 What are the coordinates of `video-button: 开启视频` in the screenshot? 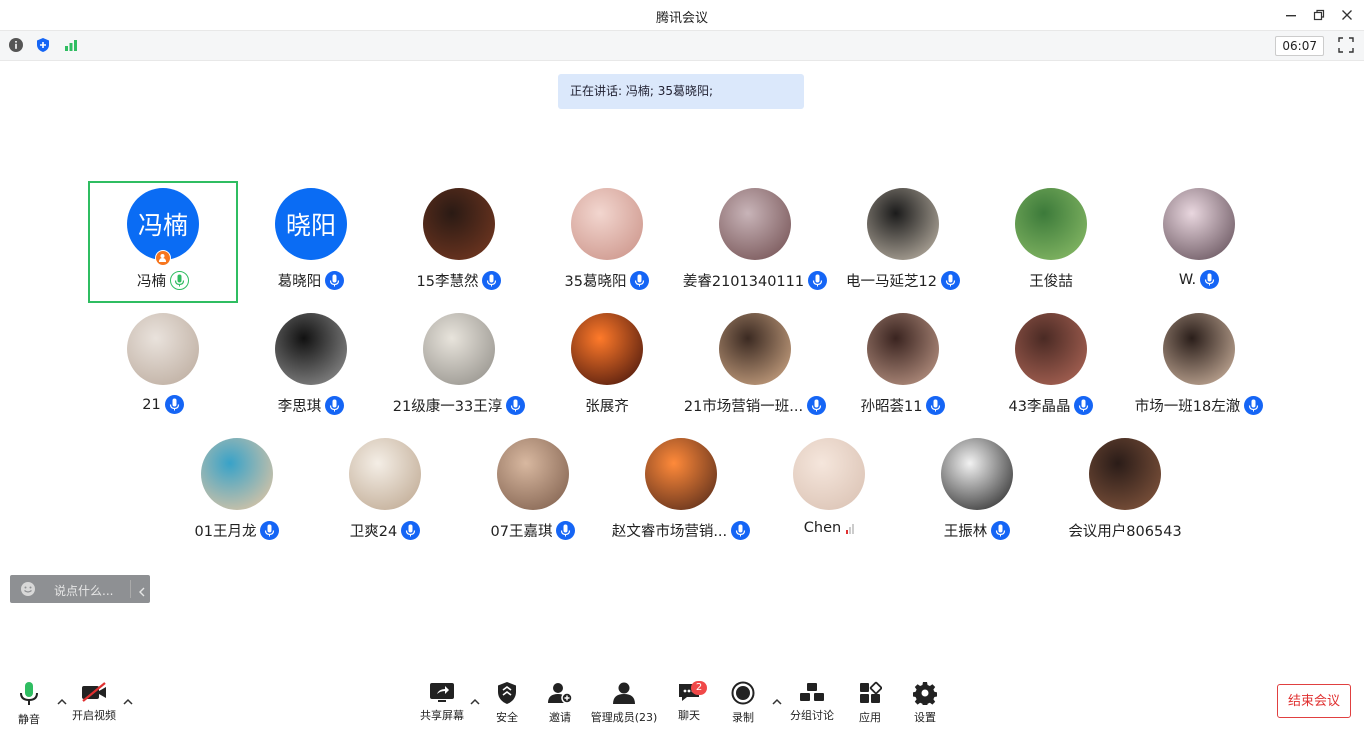 It's located at (94, 698).